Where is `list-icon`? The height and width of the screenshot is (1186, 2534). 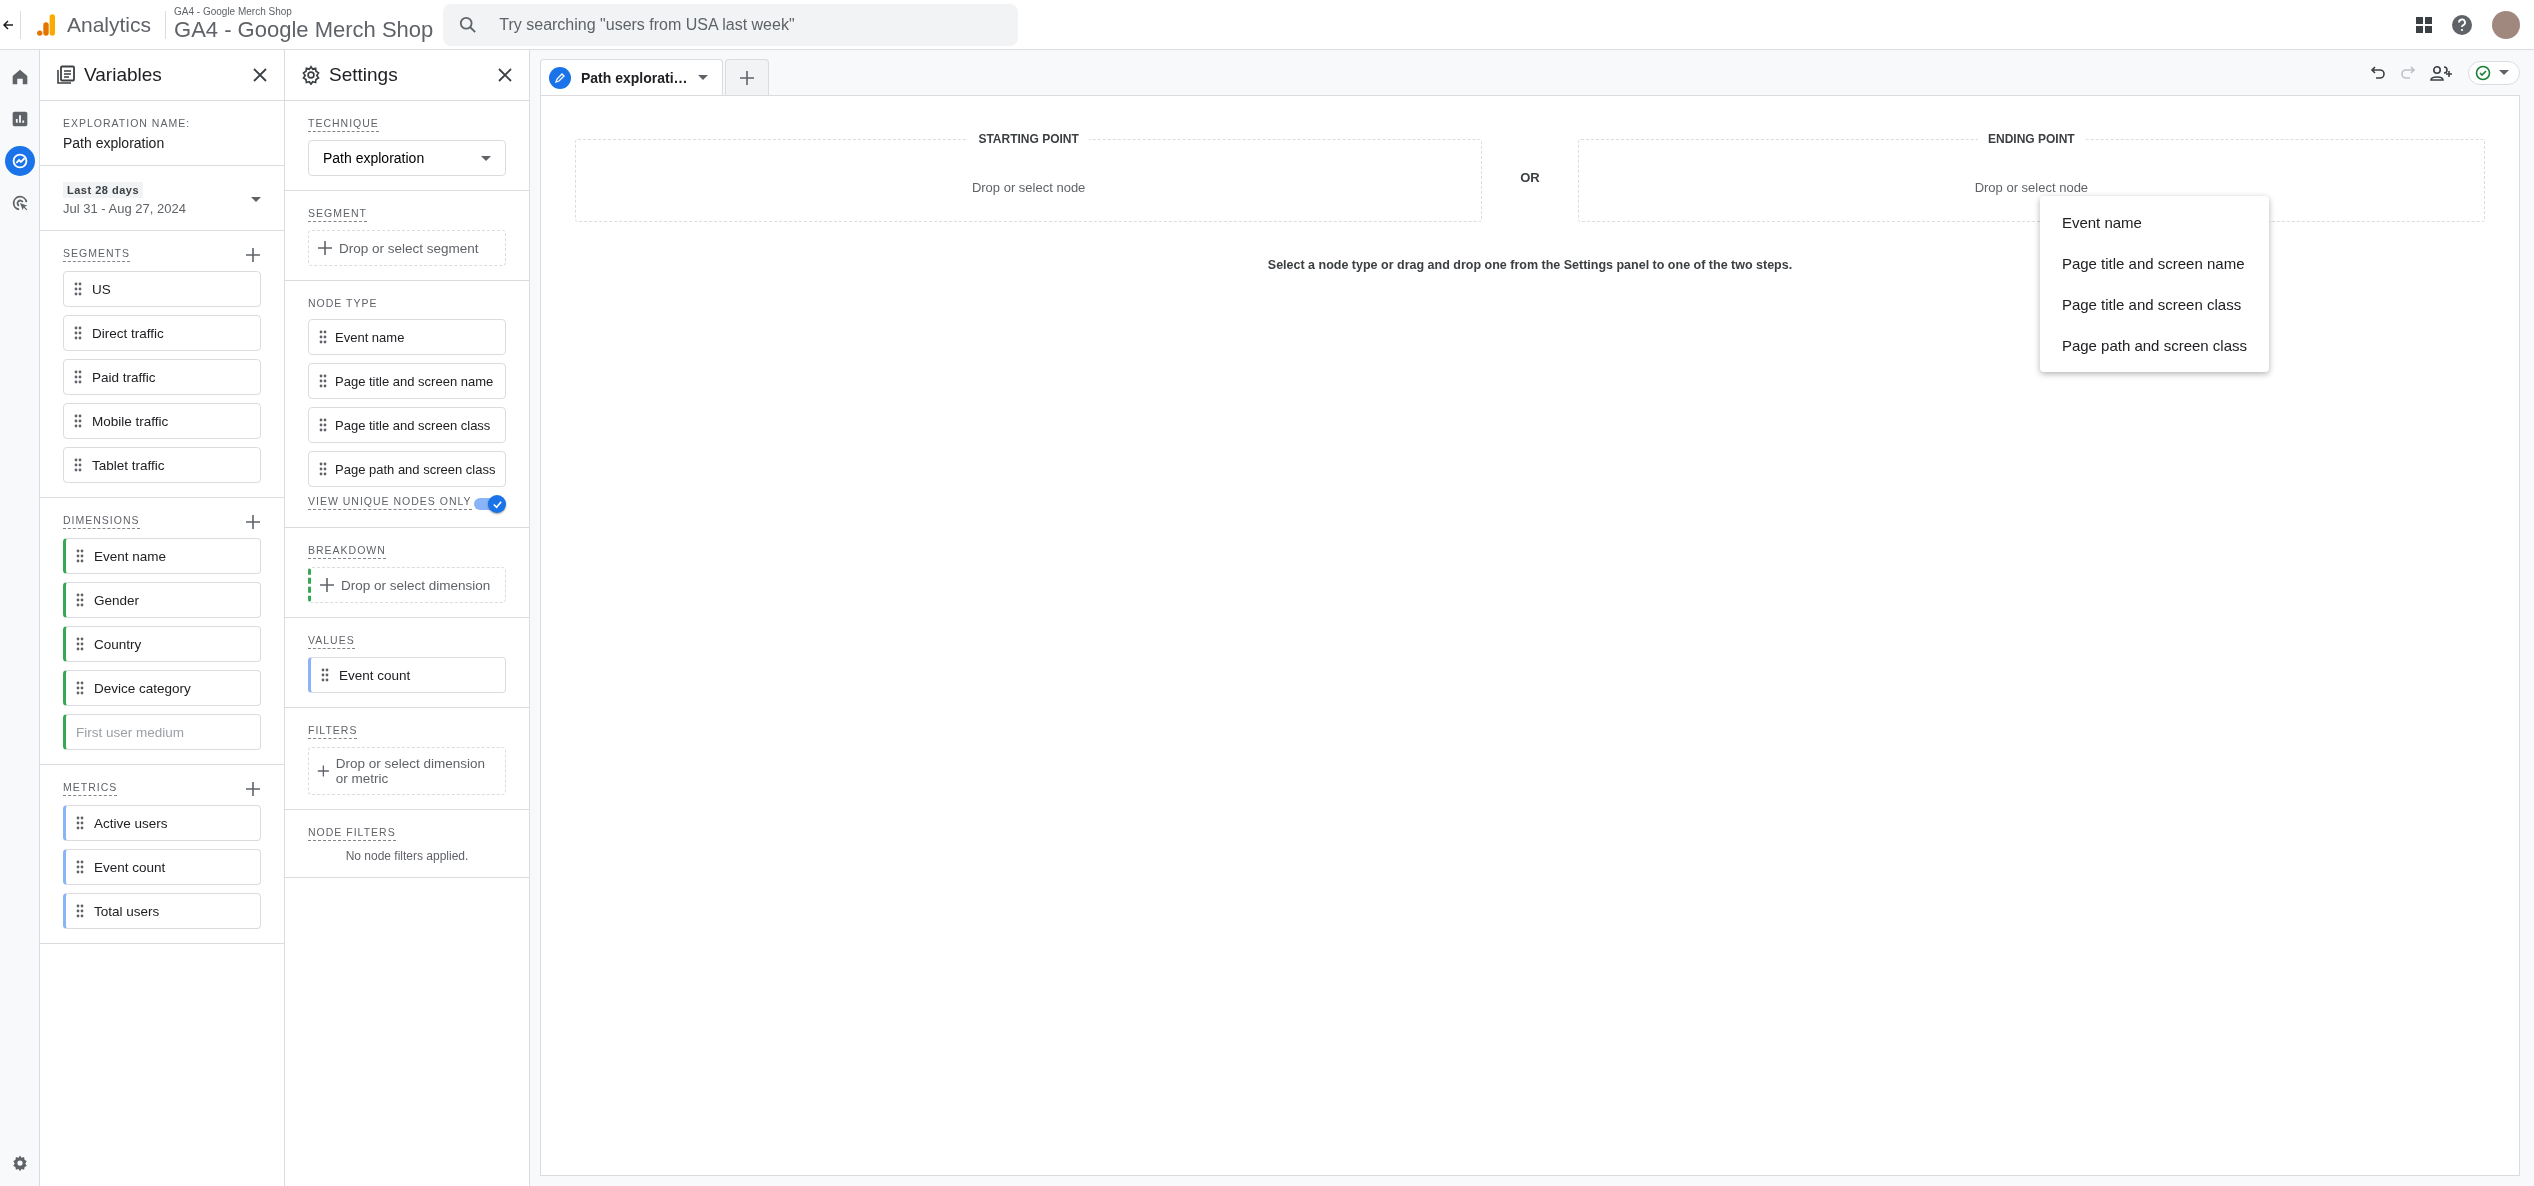
list-icon is located at coordinates (66, 75).